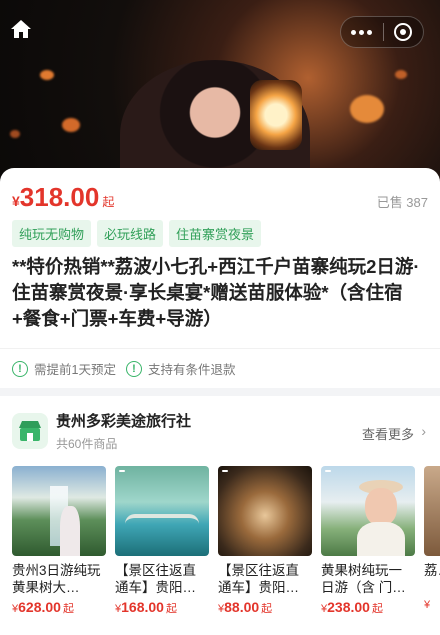 Image resolution: width=440 pixels, height=635 pixels. Describe the element at coordinates (220, 25) in the screenshot. I see `top-bar` at that location.